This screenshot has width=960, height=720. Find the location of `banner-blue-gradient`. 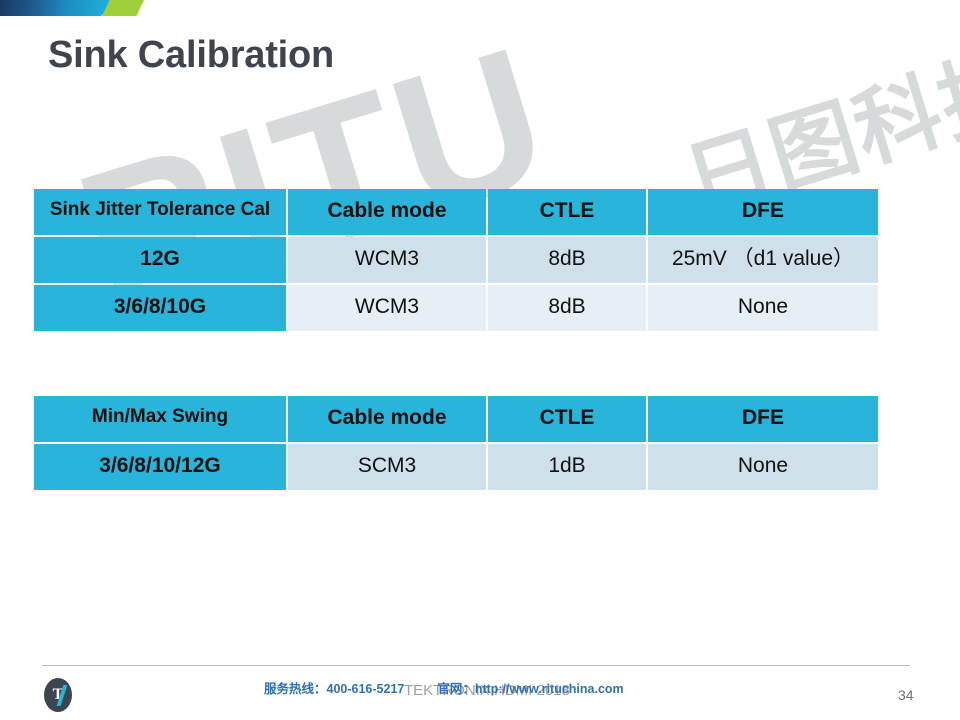

banner-blue-gradient is located at coordinates (57, 8).